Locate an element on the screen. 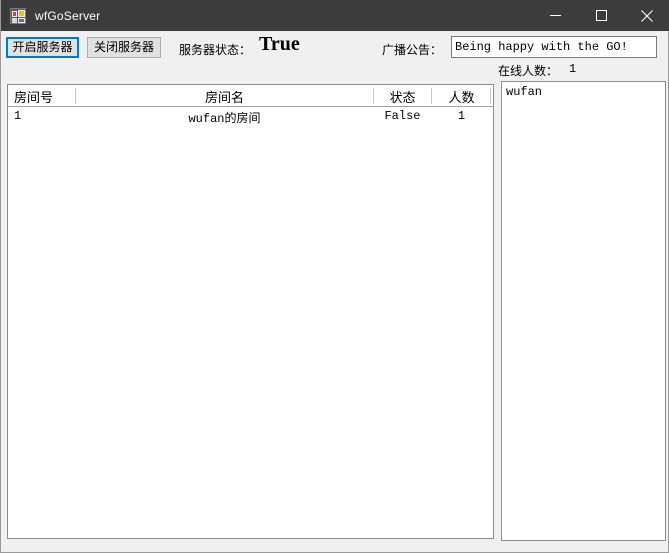 The height and width of the screenshot is (553, 669). minimize-icon is located at coordinates (555, 15).